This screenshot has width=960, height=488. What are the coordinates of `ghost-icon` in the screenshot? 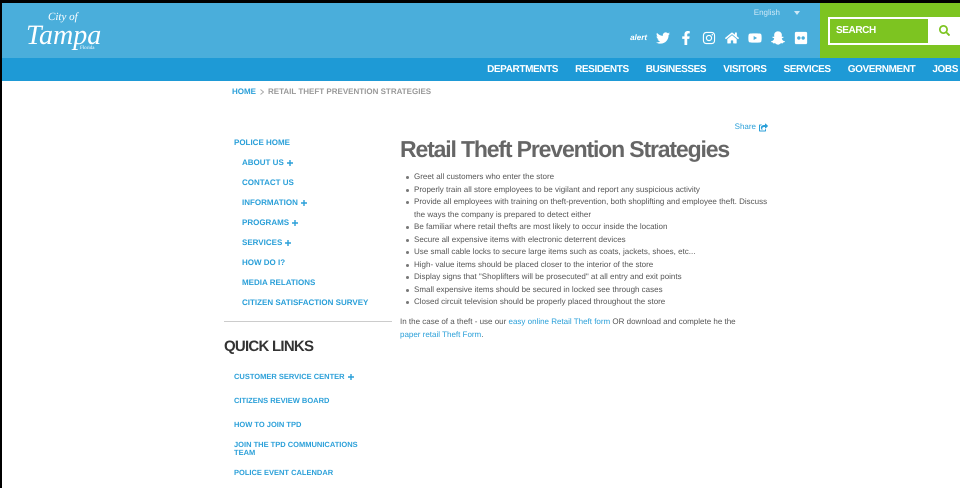 It's located at (778, 38).